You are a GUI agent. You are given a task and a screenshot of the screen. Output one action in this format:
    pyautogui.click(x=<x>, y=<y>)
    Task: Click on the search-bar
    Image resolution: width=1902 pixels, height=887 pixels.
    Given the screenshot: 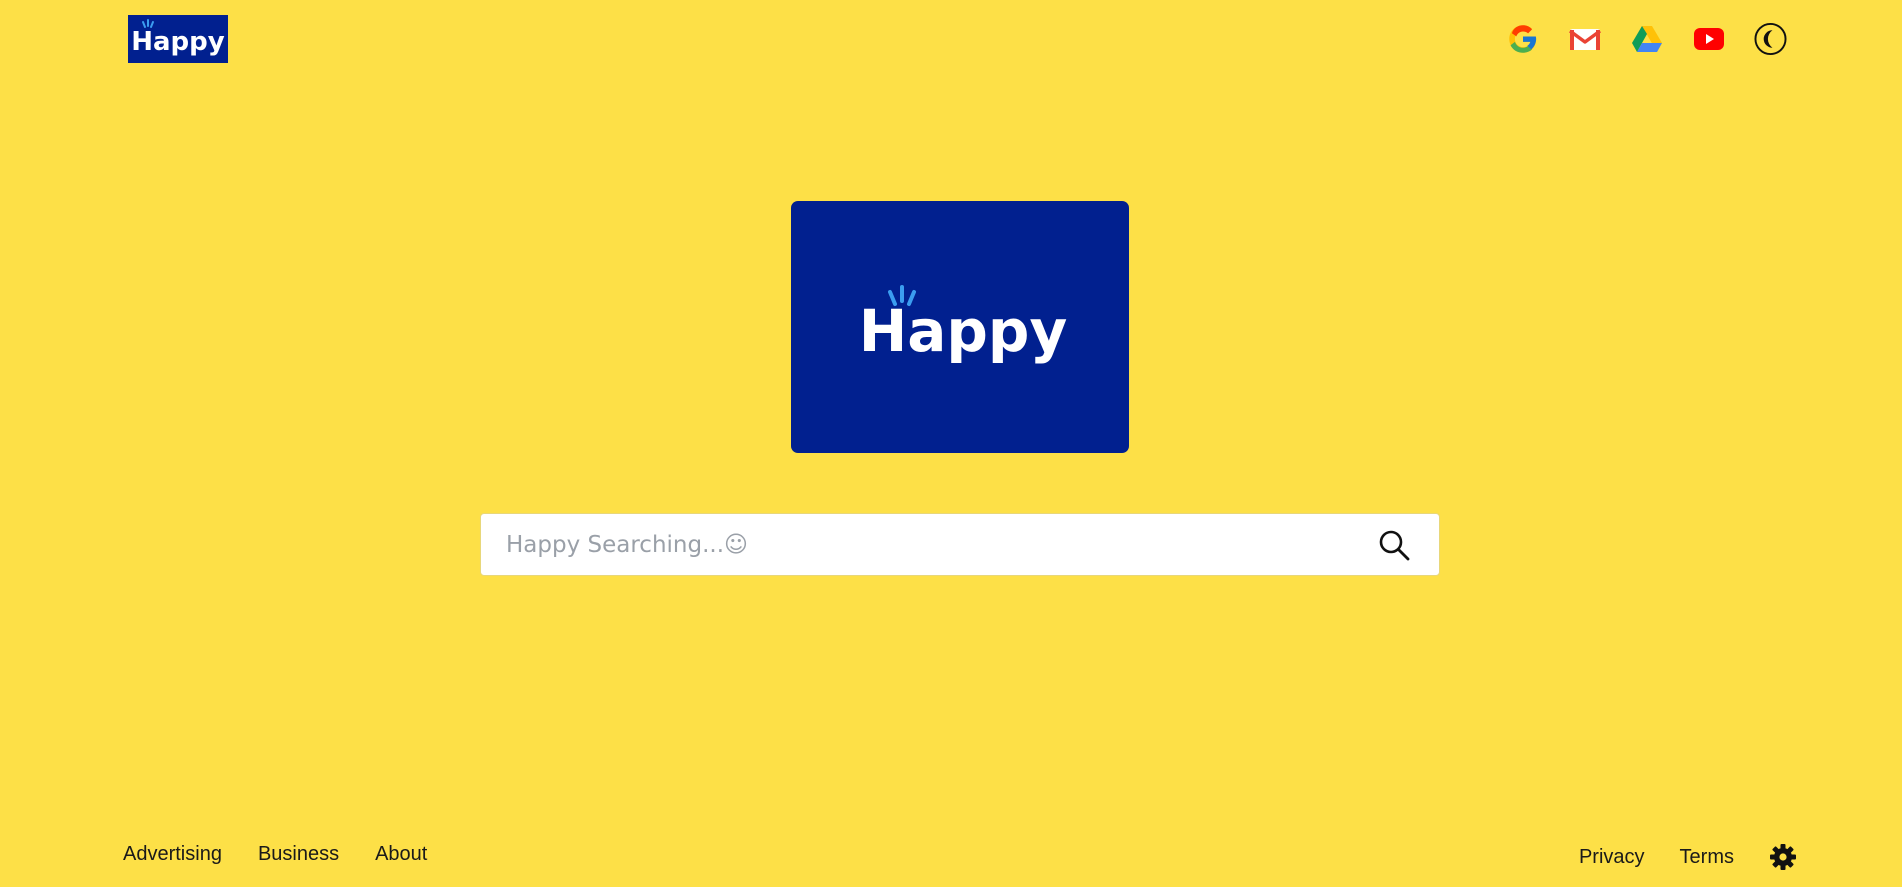 What is the action you would take?
    pyautogui.click(x=960, y=544)
    